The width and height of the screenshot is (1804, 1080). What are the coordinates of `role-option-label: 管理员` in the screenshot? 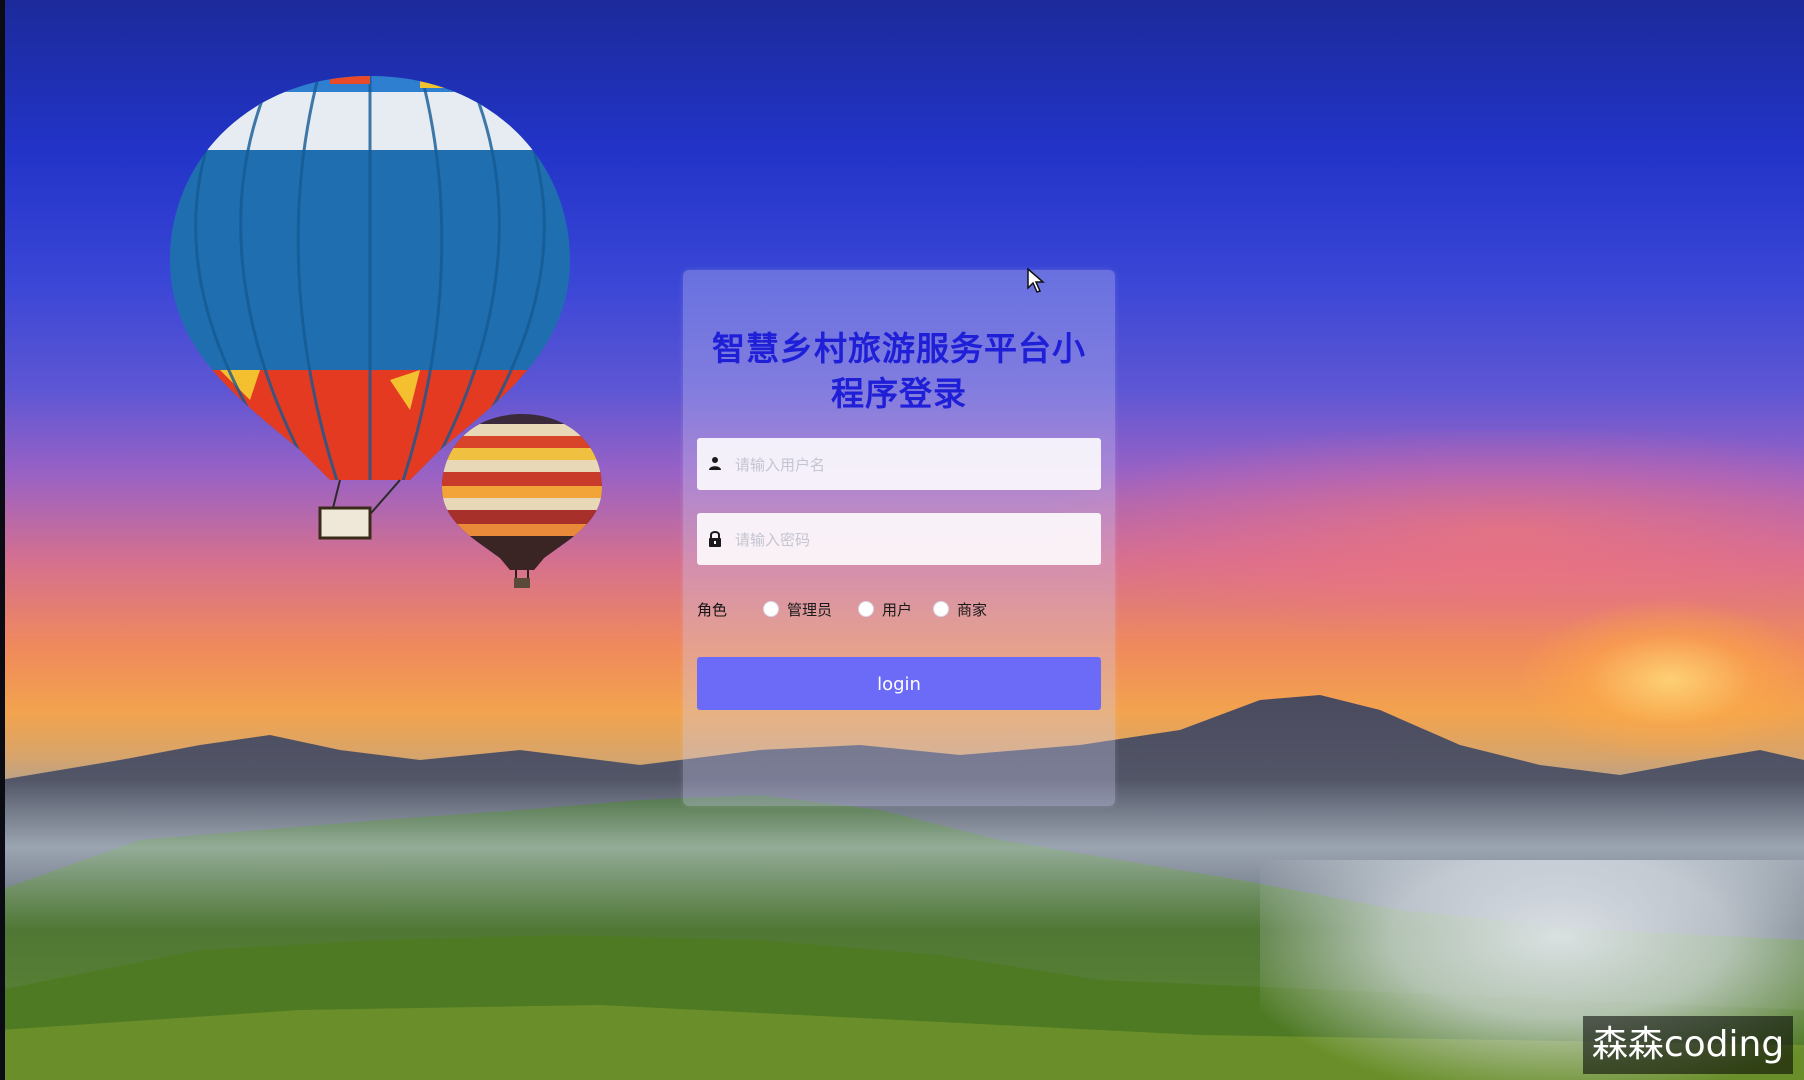 It's located at (810, 610).